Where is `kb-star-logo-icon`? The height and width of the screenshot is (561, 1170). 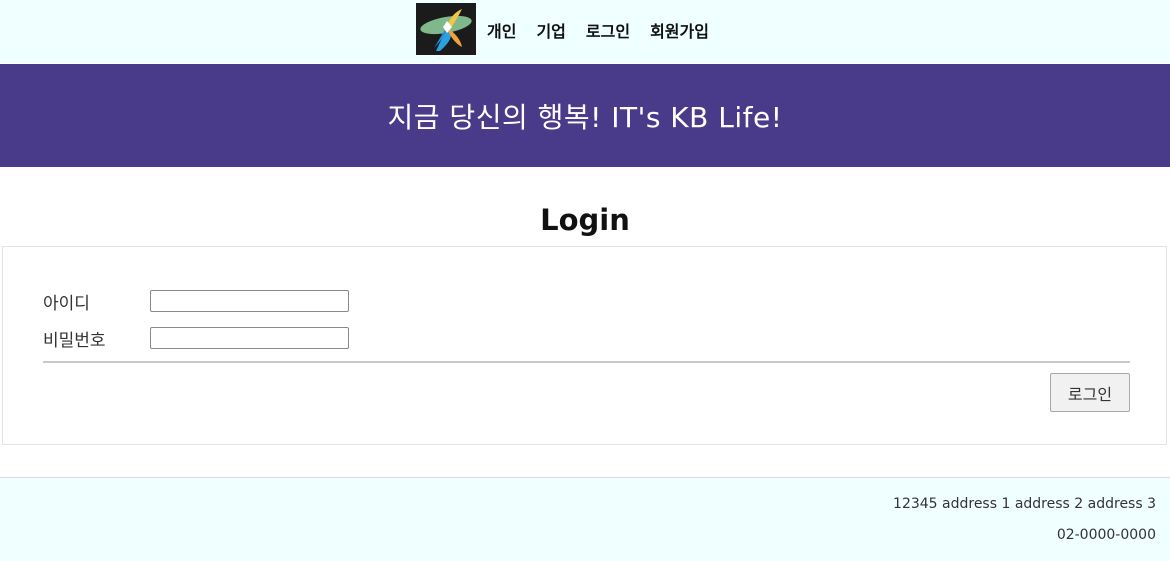
kb-star-logo-icon is located at coordinates (446, 29).